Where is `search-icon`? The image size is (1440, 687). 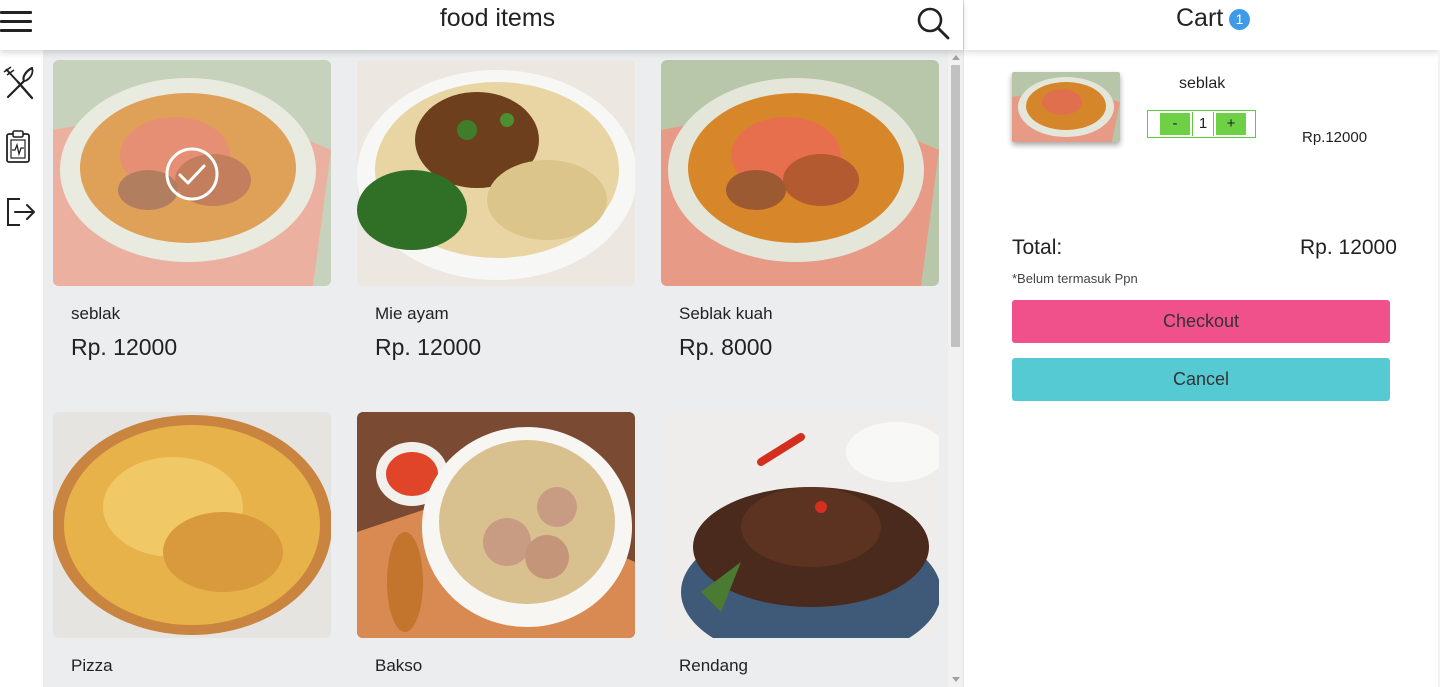 search-icon is located at coordinates (933, 23).